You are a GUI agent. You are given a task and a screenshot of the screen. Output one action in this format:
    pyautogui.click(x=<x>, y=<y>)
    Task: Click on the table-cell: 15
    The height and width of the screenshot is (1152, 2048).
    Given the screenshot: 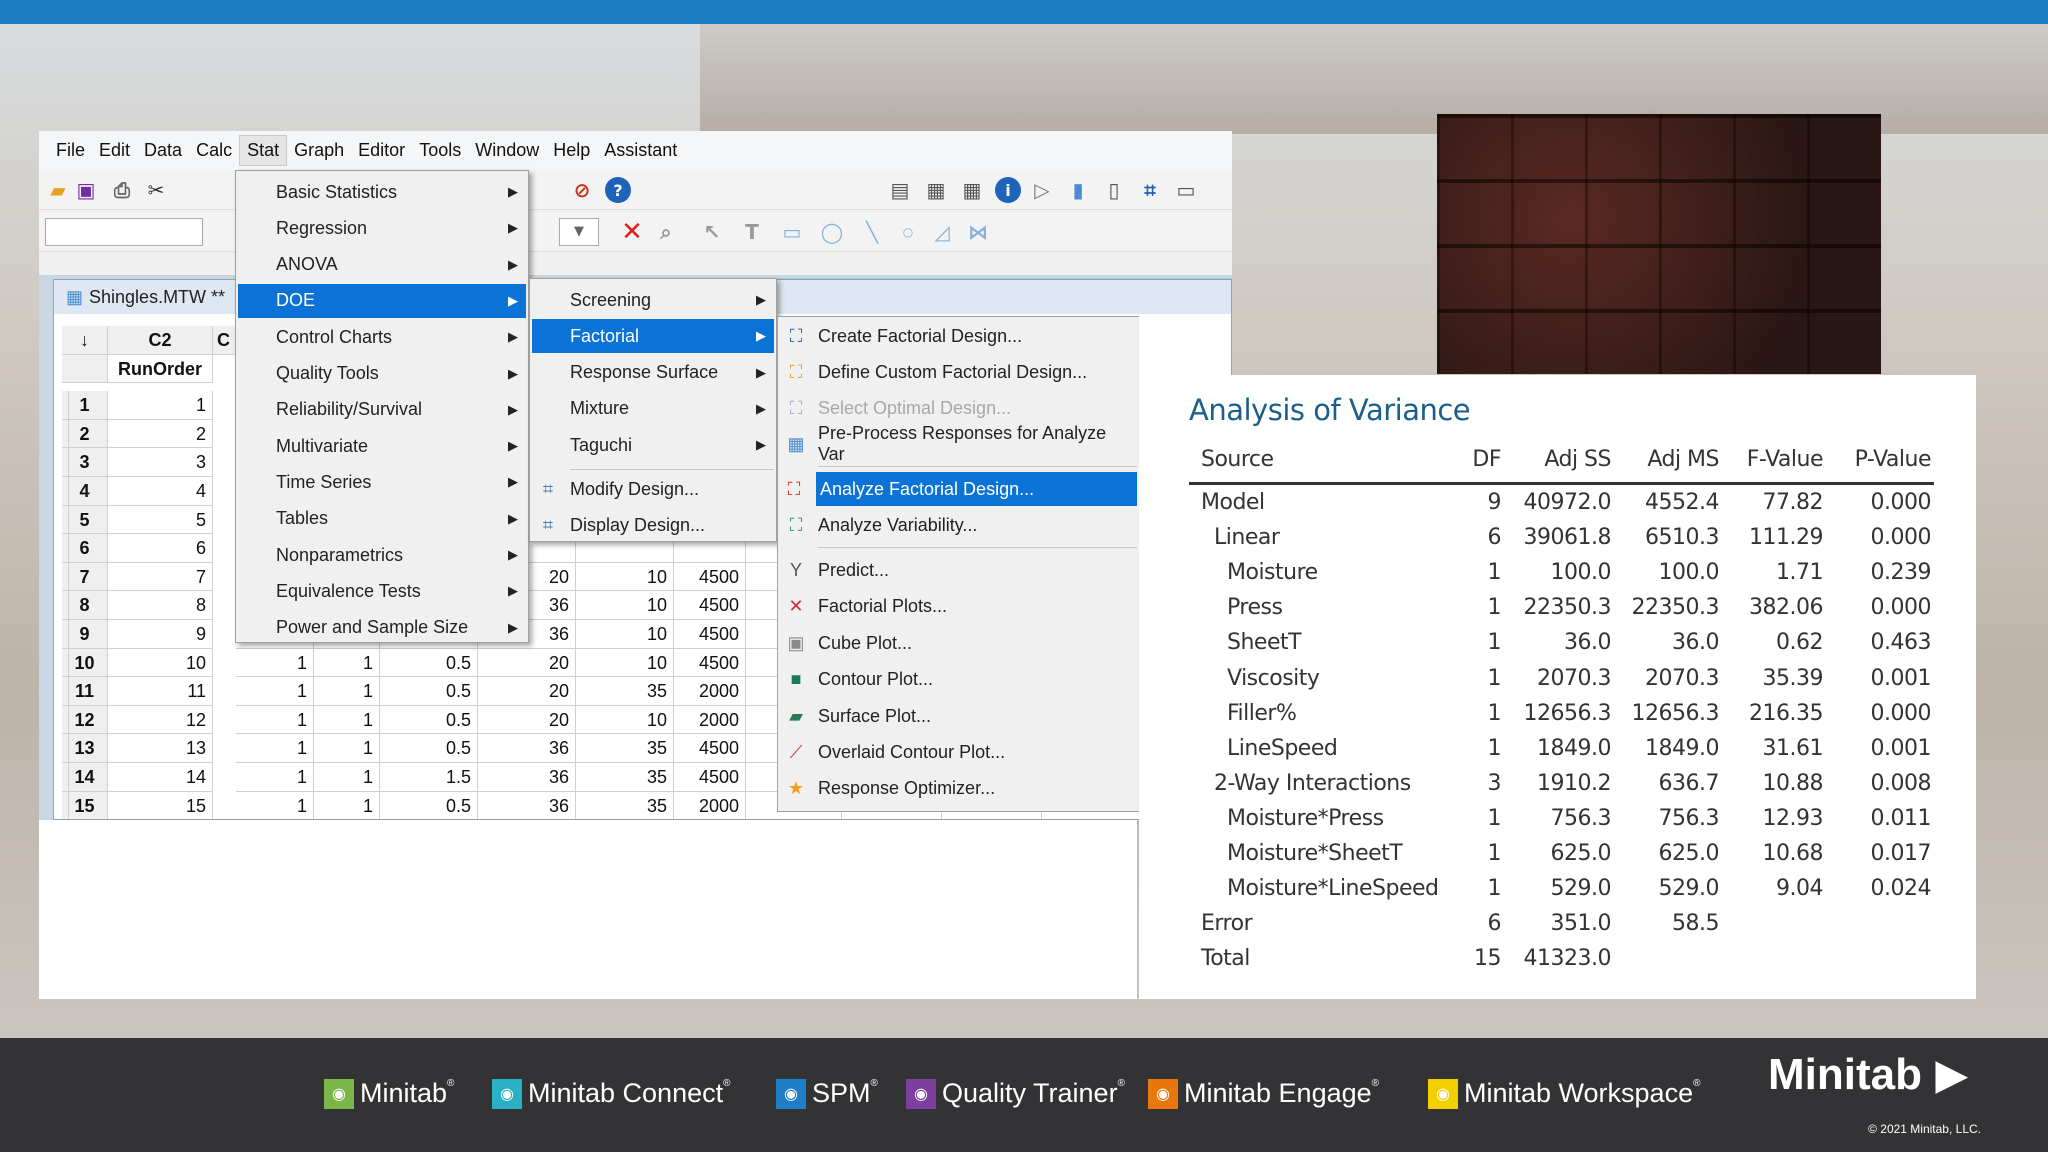 What is the action you would take?
    pyautogui.click(x=160, y=805)
    